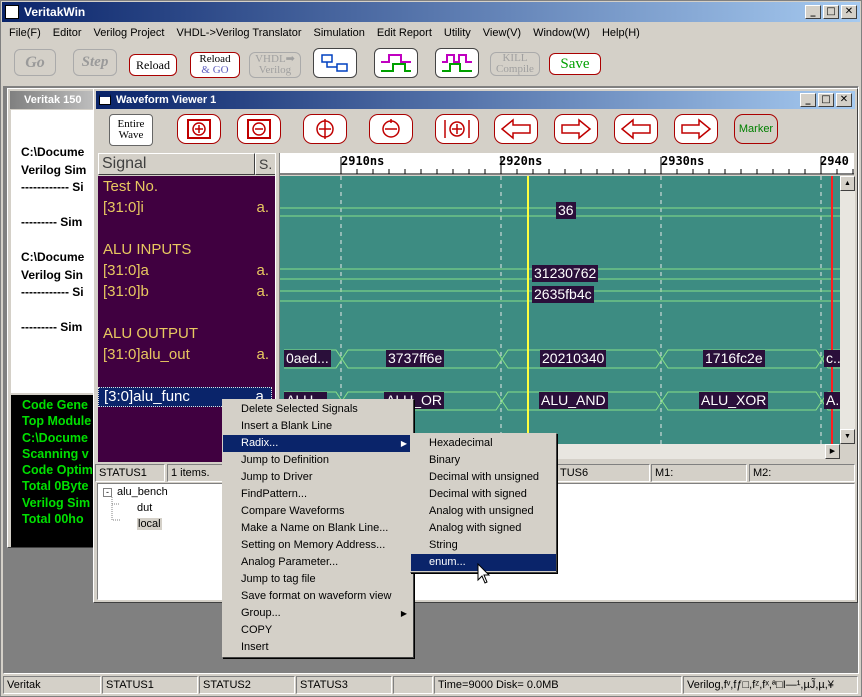 The width and height of the screenshot is (862, 697). I want to click on signal-row: [31:0]alu_out a., so click(185, 356).